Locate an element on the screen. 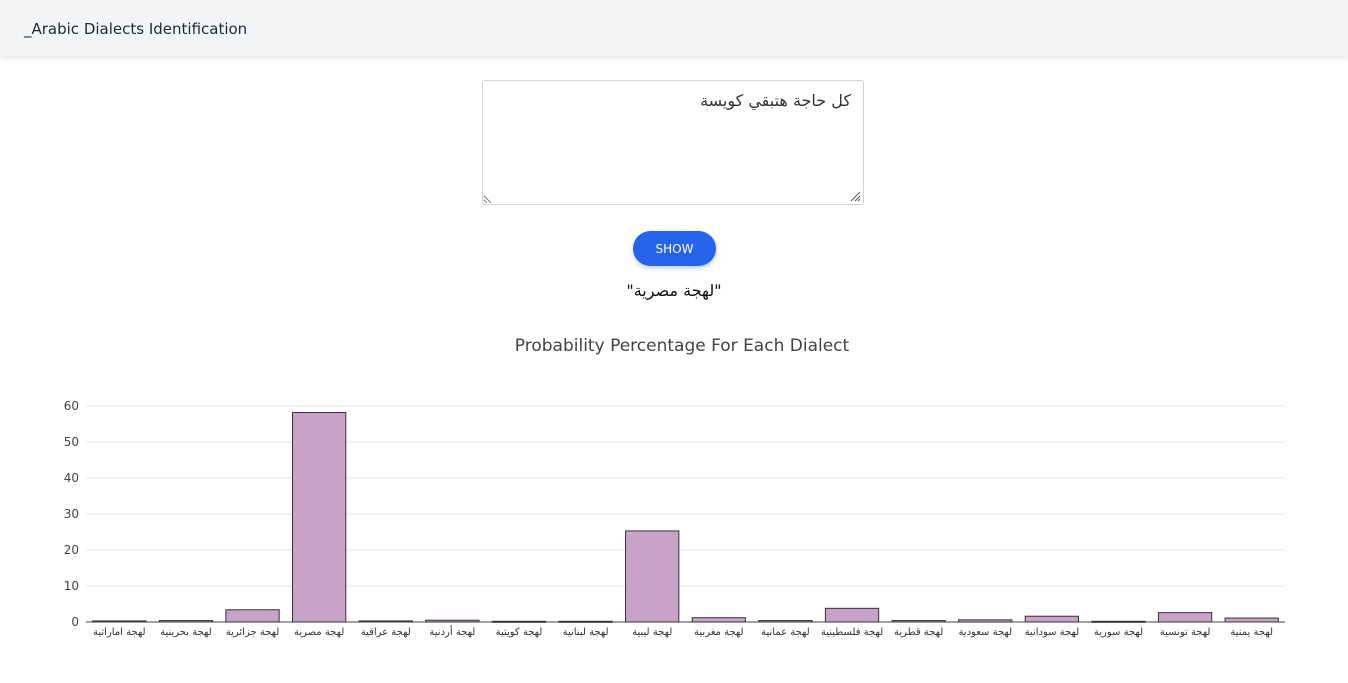 This screenshot has height=683, width=1348. y-tick-label: 0 is located at coordinates (75, 622).